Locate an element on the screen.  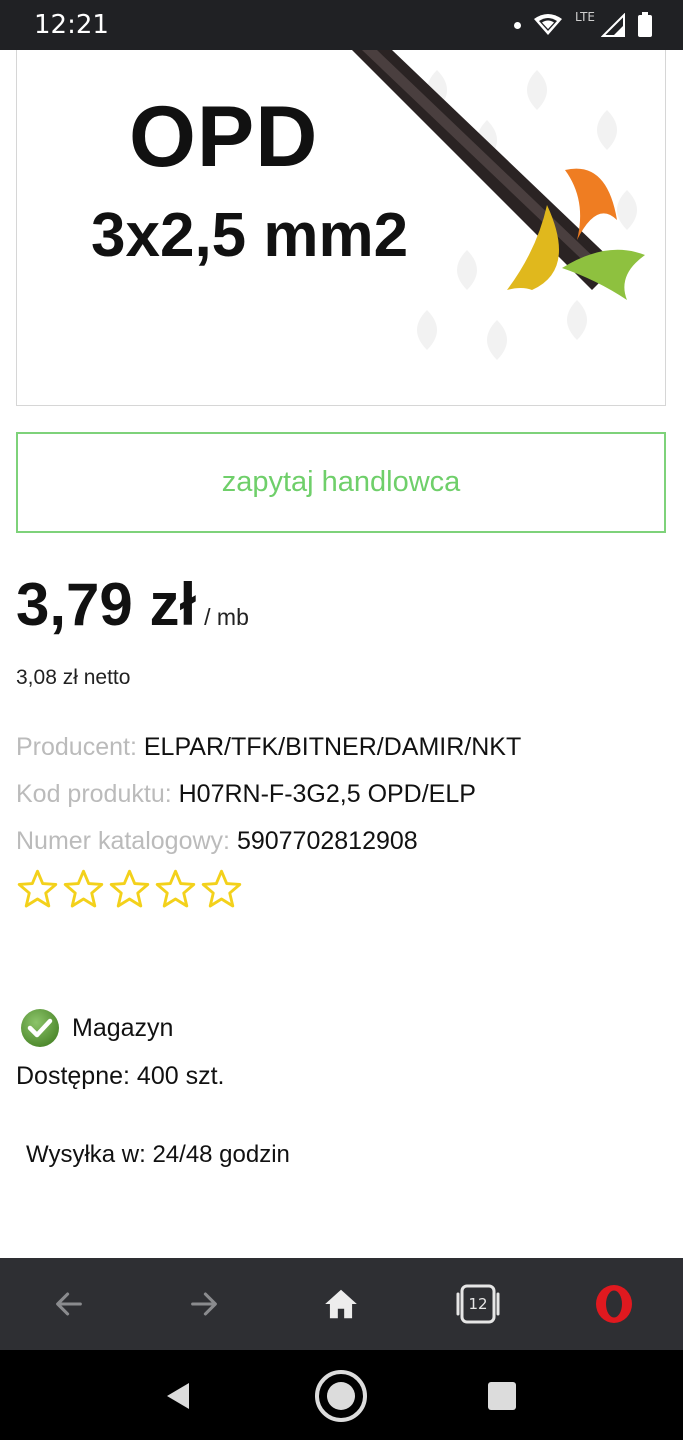
nav-home-button is located at coordinates (341, 1396).